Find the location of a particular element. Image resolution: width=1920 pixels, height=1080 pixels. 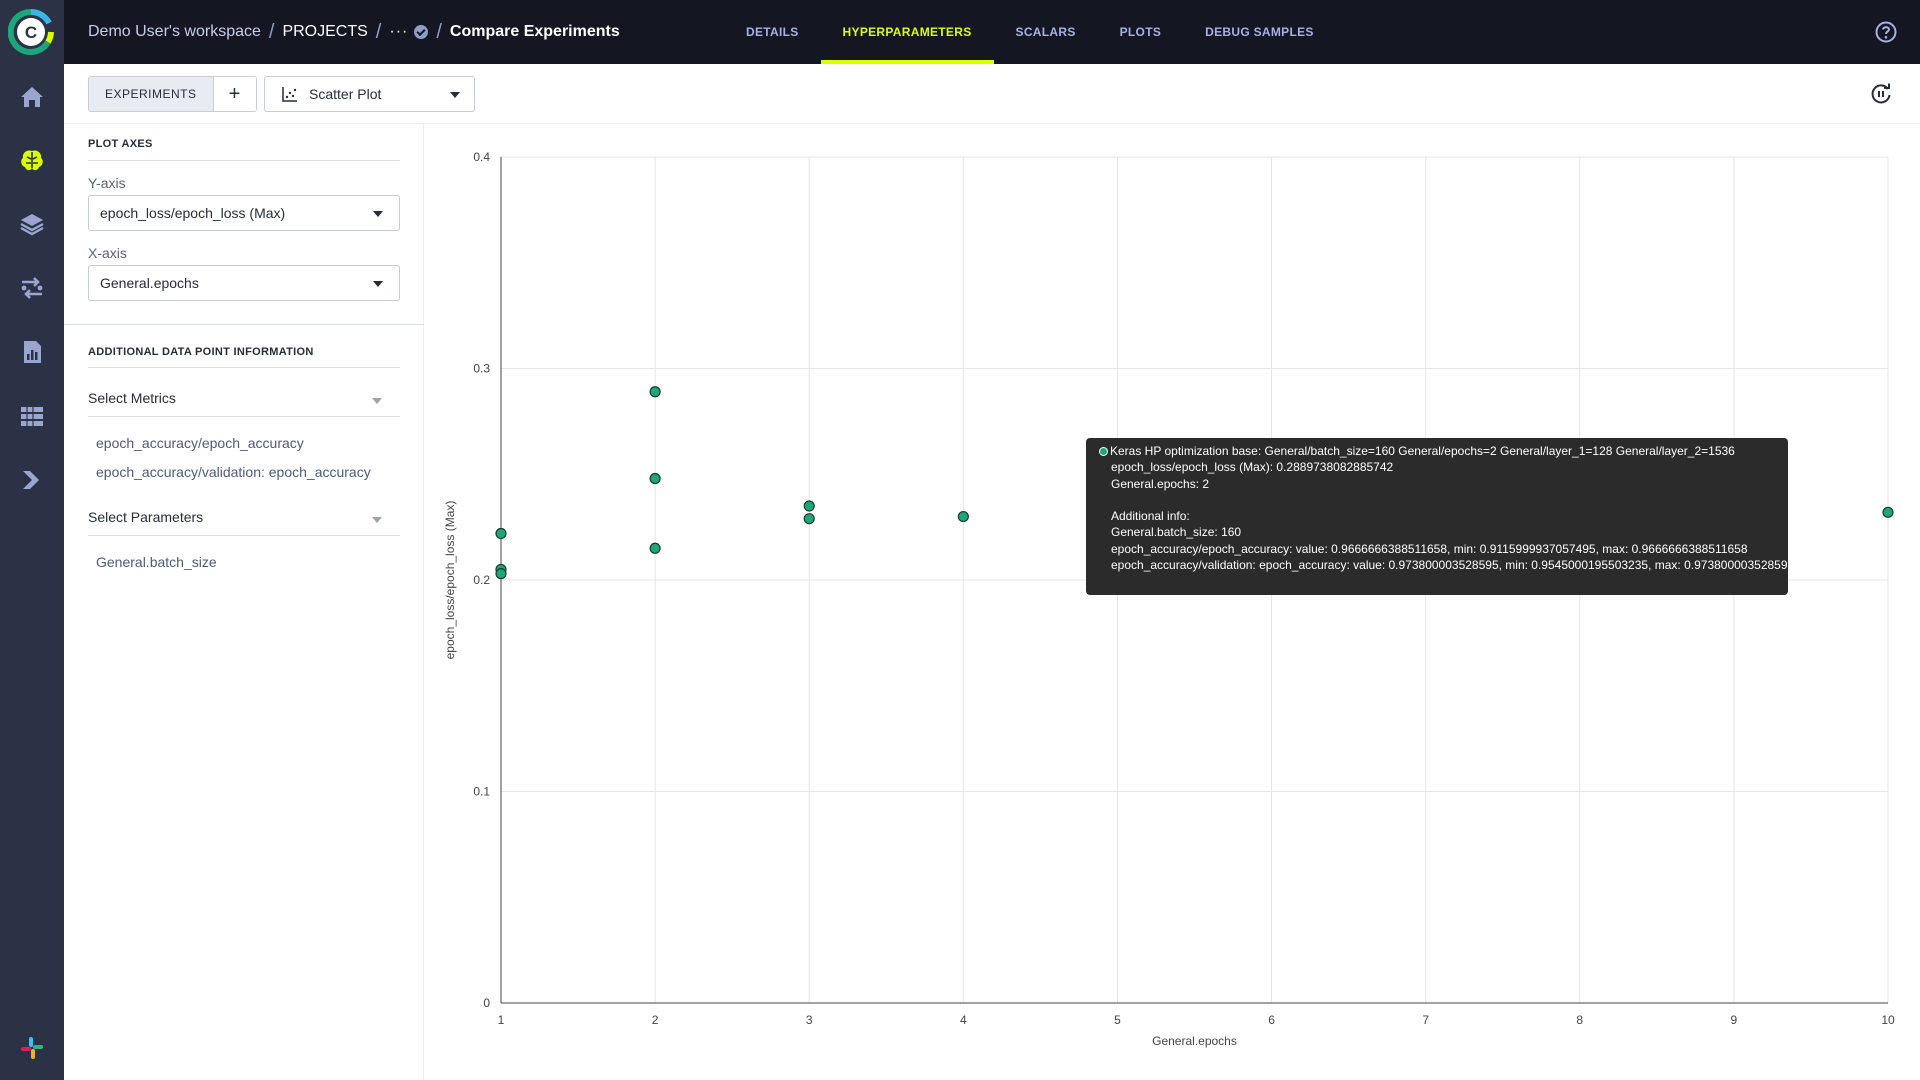

check-circle-icon is located at coordinates (421, 32).